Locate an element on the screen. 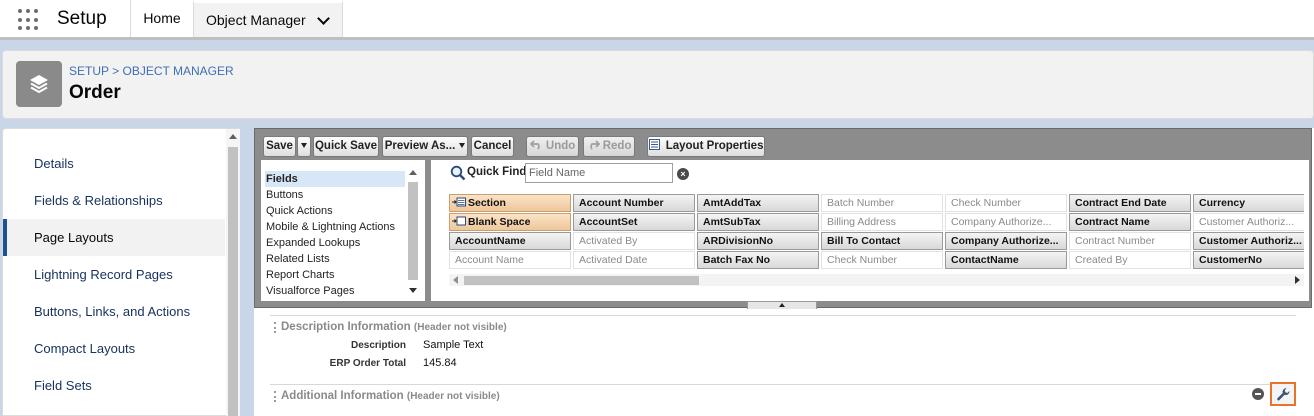 This screenshot has height=416, width=1314. category-mobile-lightning-actions: Mobile & Lightning Actions is located at coordinates (335, 227).